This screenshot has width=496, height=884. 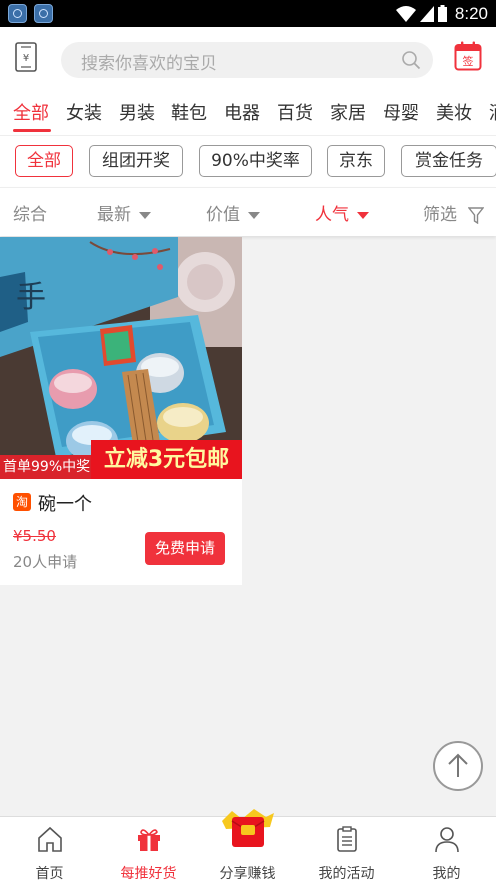 I want to click on sort-newest: 最新, so click(x=124, y=212).